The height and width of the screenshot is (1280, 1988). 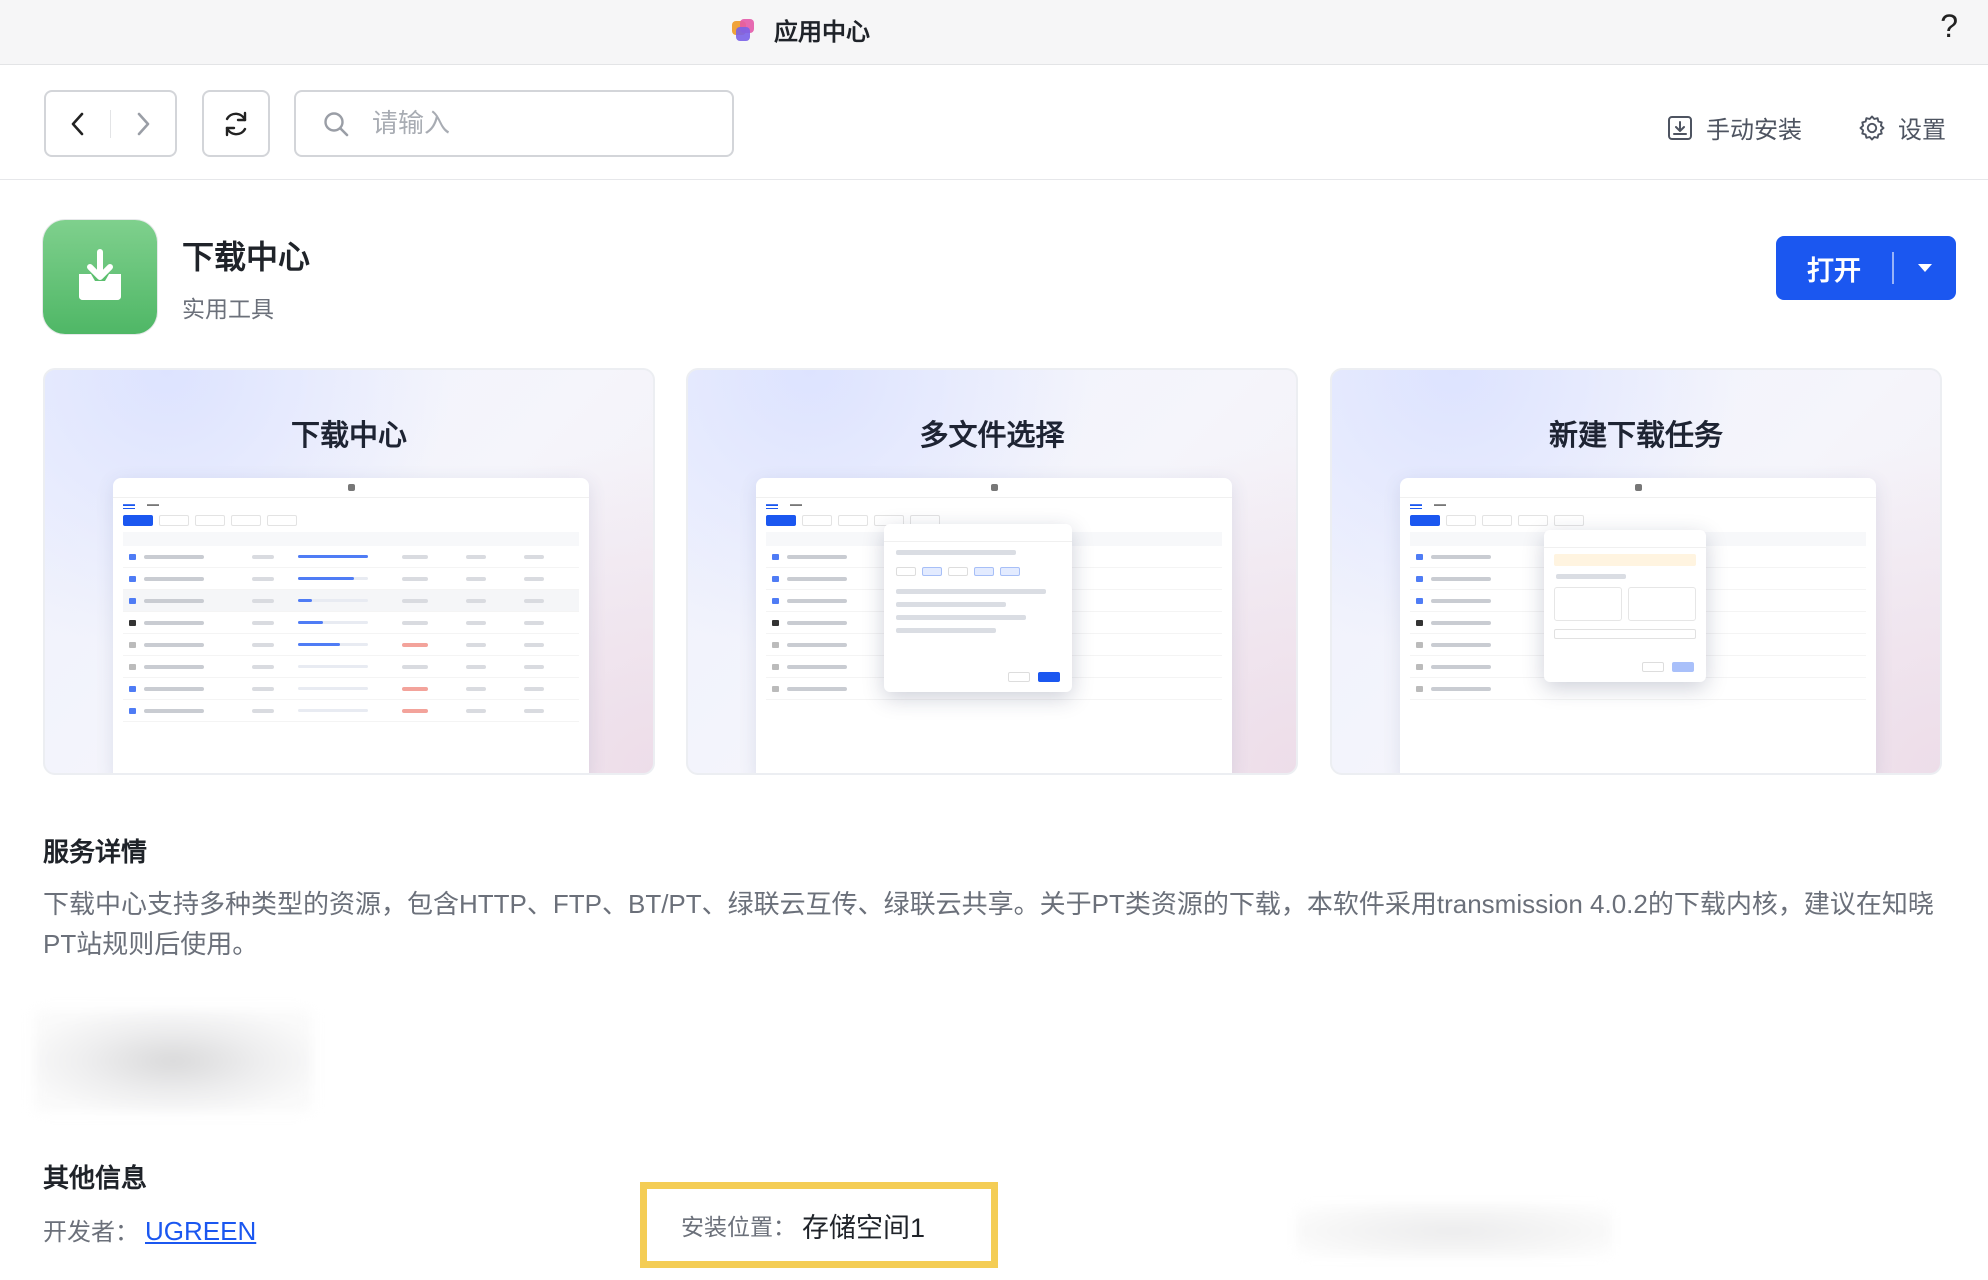 I want to click on chevron-right-icon, so click(x=143, y=123).